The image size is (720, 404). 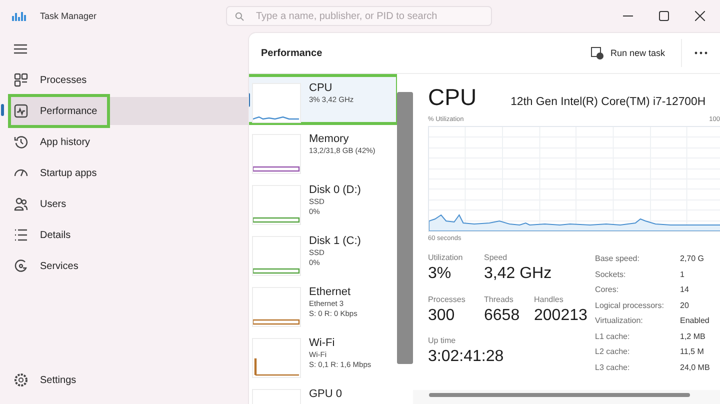 I want to click on stat-value: 3,42 GHz, so click(x=518, y=274).